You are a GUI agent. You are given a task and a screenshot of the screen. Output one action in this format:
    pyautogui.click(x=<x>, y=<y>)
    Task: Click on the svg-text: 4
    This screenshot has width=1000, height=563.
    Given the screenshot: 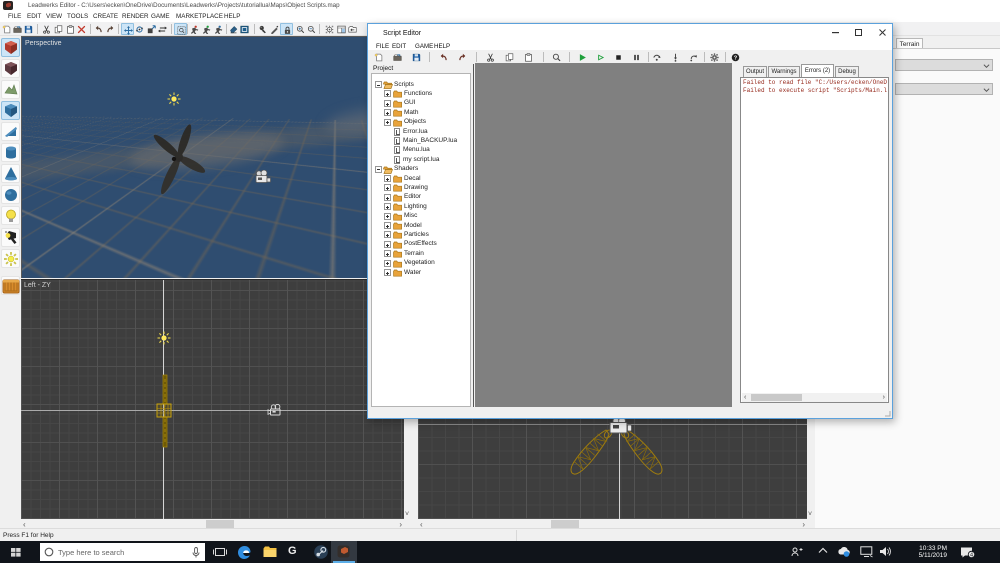 What is the action you would take?
    pyautogui.click(x=971, y=556)
    